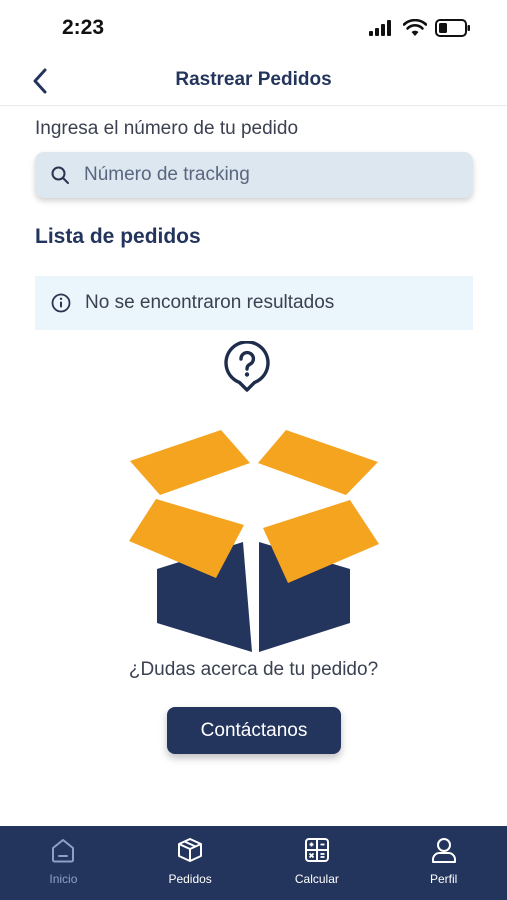  What do you see at coordinates (61, 303) in the screenshot?
I see `info-icon` at bounding box center [61, 303].